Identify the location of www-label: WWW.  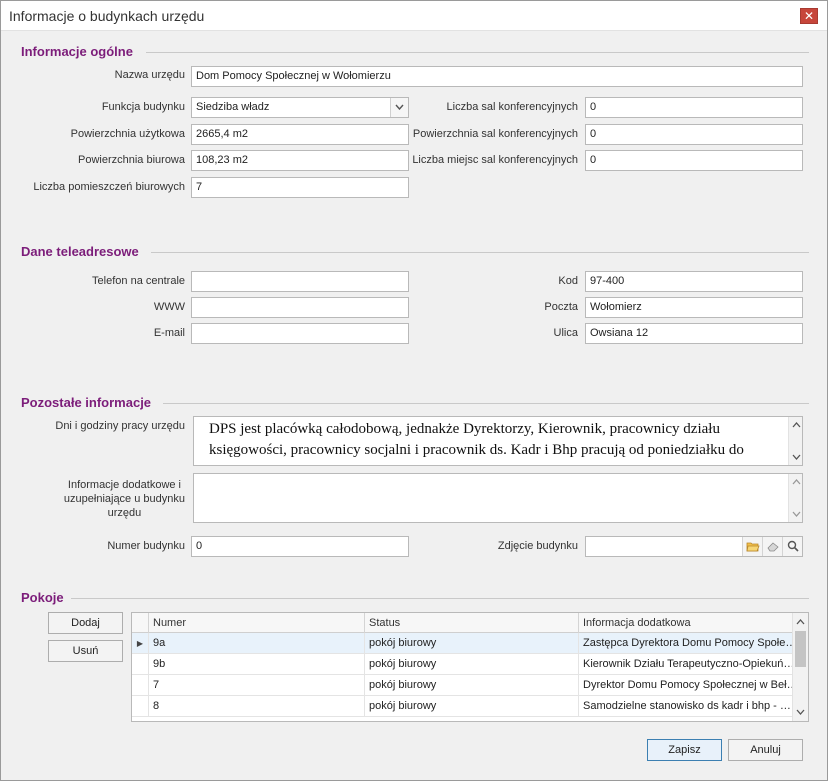
(169, 307).